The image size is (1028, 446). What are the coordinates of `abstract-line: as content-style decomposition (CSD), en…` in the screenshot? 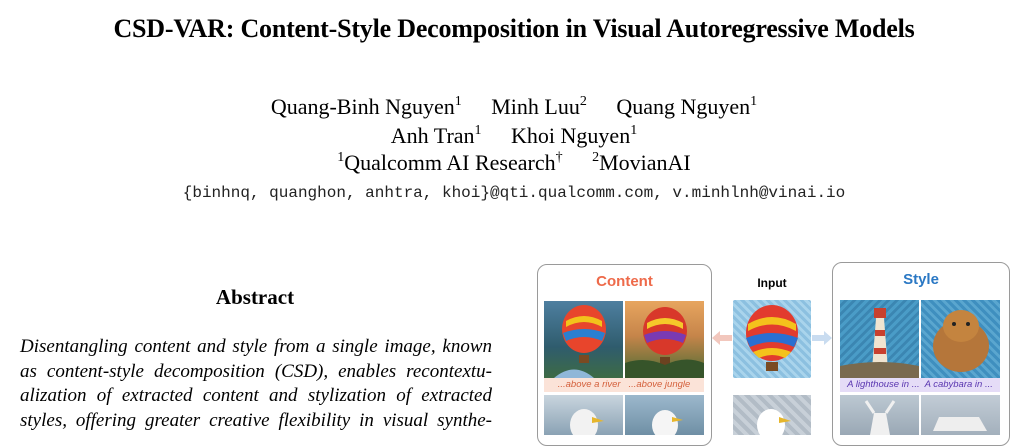 It's located at (256, 371).